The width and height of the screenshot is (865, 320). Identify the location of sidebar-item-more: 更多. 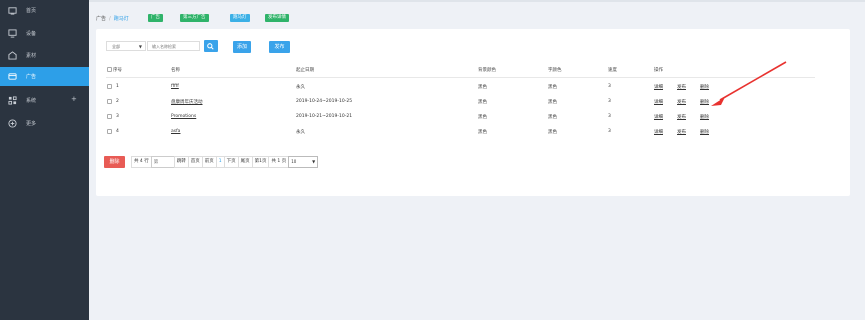
(44, 123).